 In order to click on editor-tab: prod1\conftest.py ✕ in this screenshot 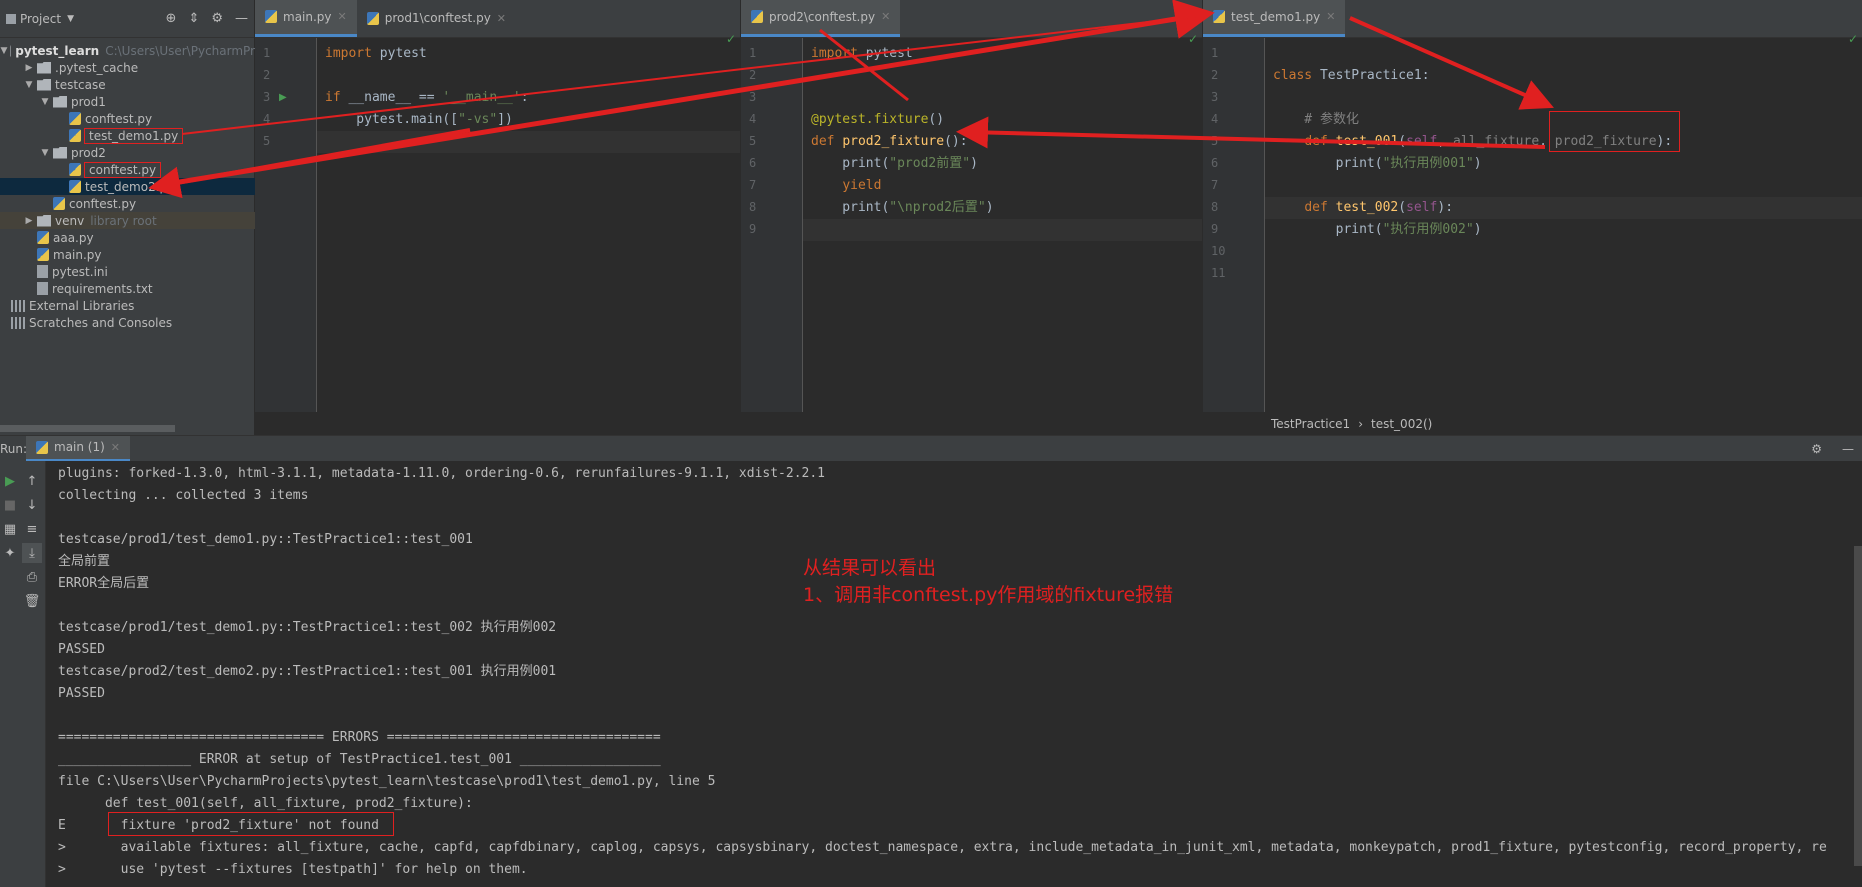, I will do `click(436, 18)`.